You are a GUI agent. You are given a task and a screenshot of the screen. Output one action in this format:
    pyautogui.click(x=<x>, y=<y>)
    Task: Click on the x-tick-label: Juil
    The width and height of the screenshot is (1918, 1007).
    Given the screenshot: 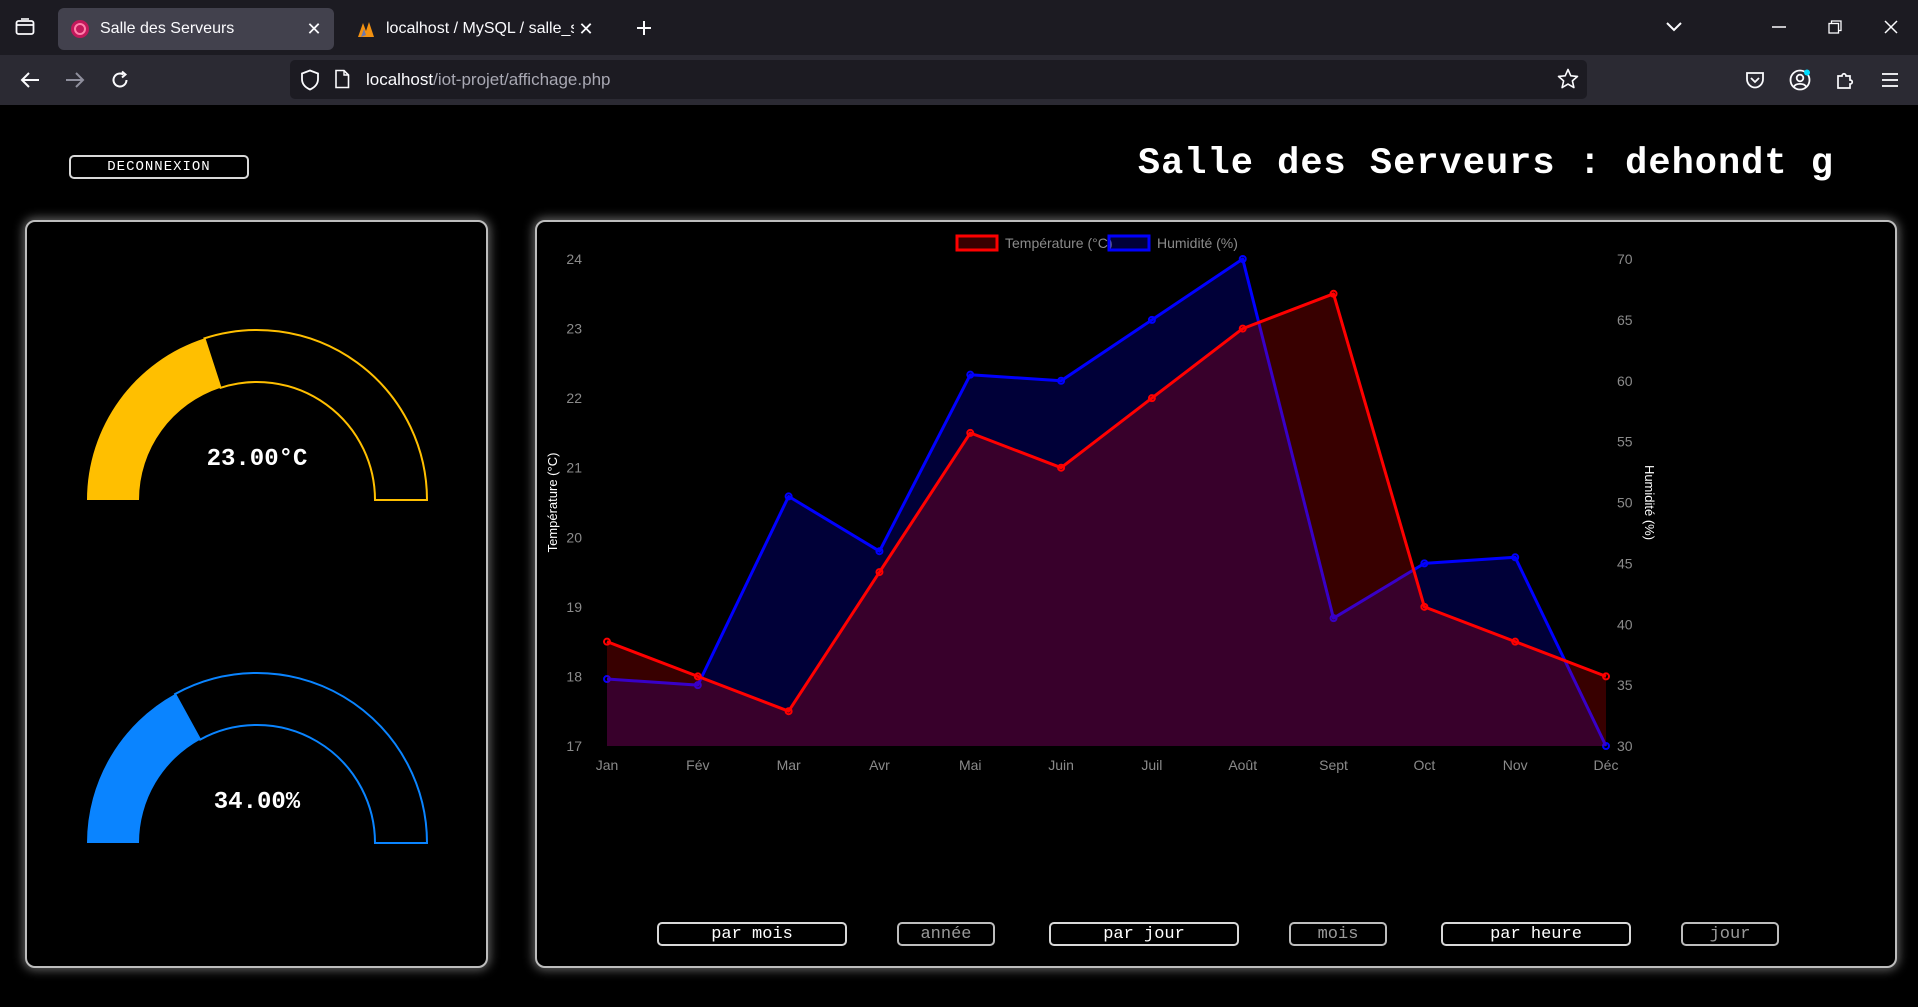 What is the action you would take?
    pyautogui.click(x=1151, y=765)
    